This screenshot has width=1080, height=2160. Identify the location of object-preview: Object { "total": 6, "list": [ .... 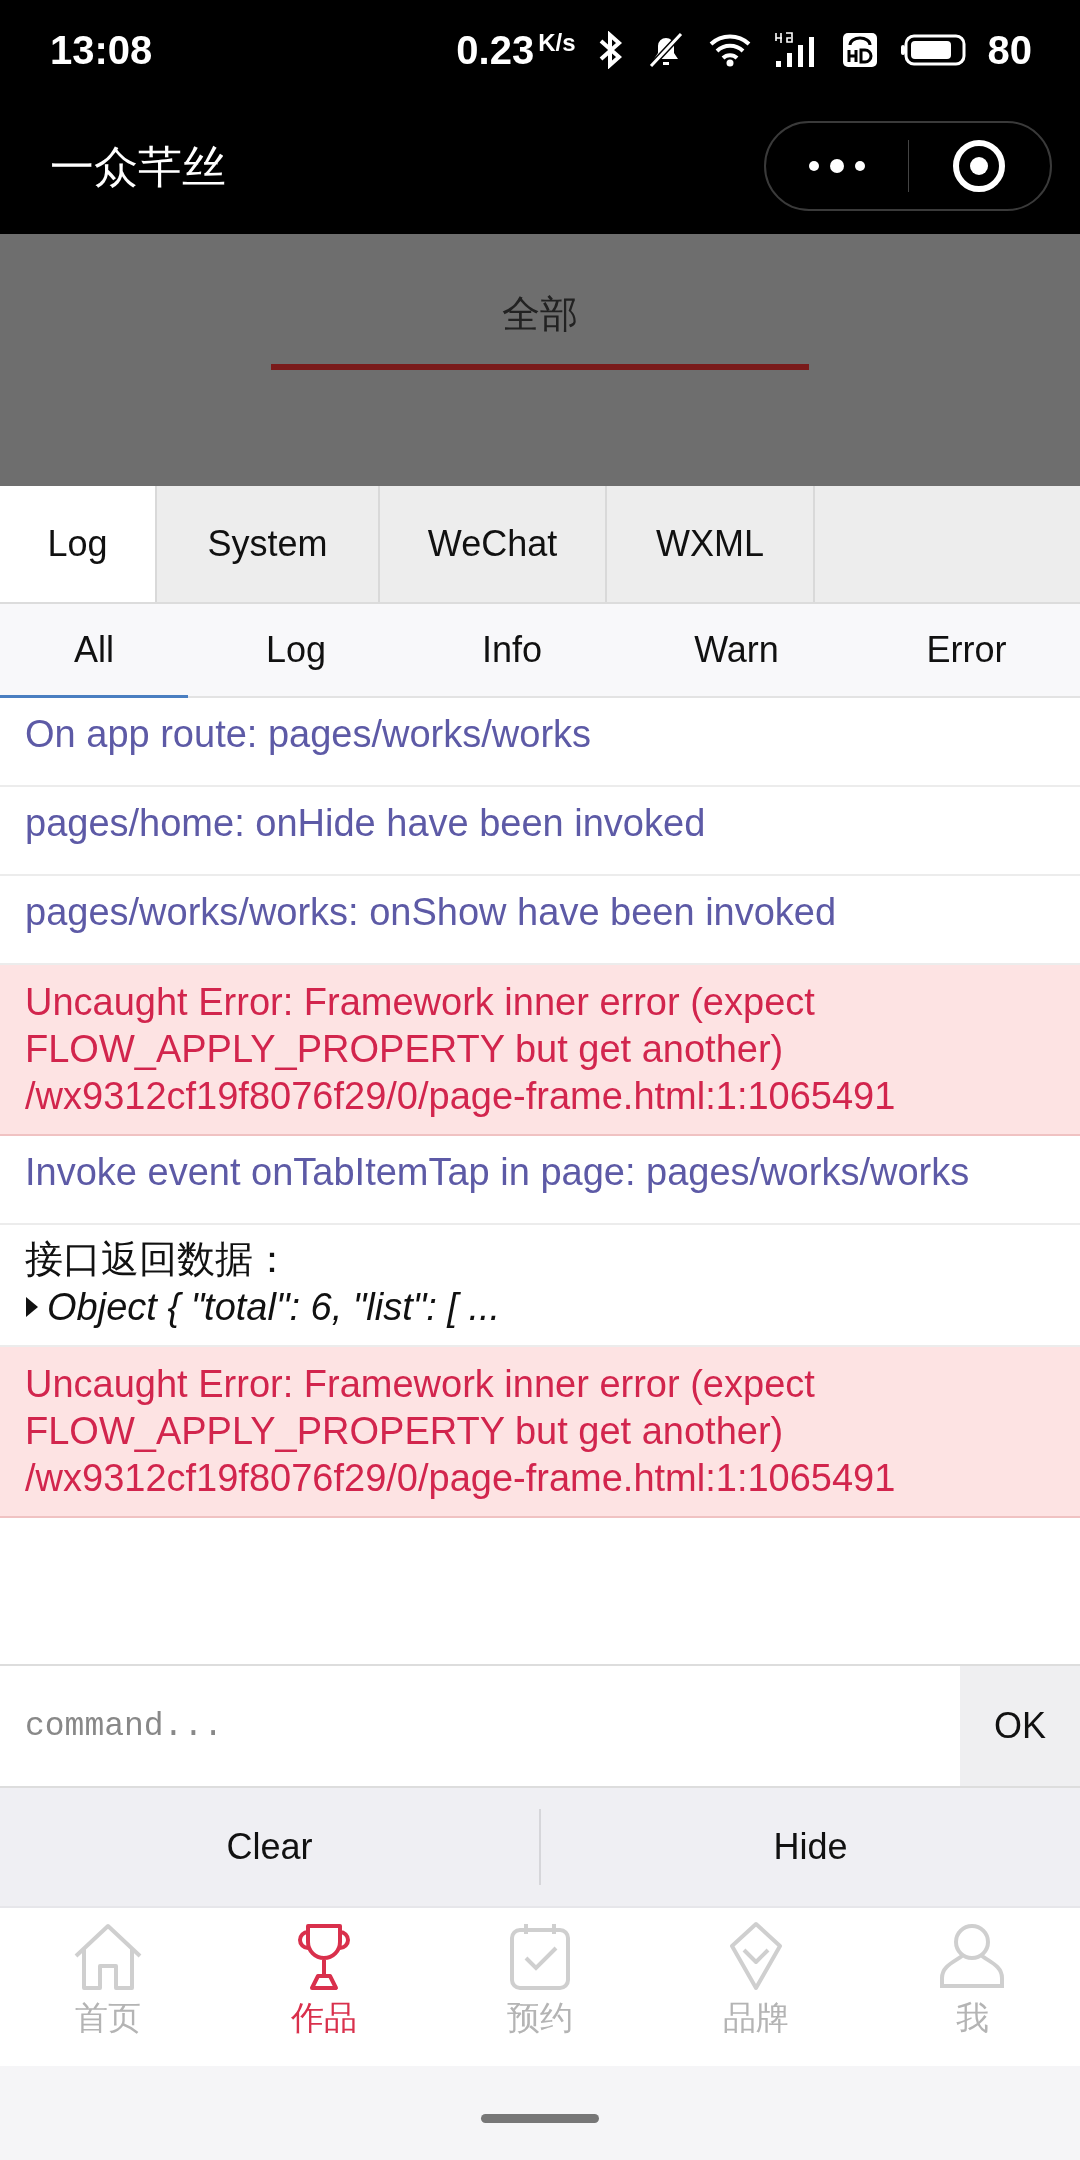
(274, 1307).